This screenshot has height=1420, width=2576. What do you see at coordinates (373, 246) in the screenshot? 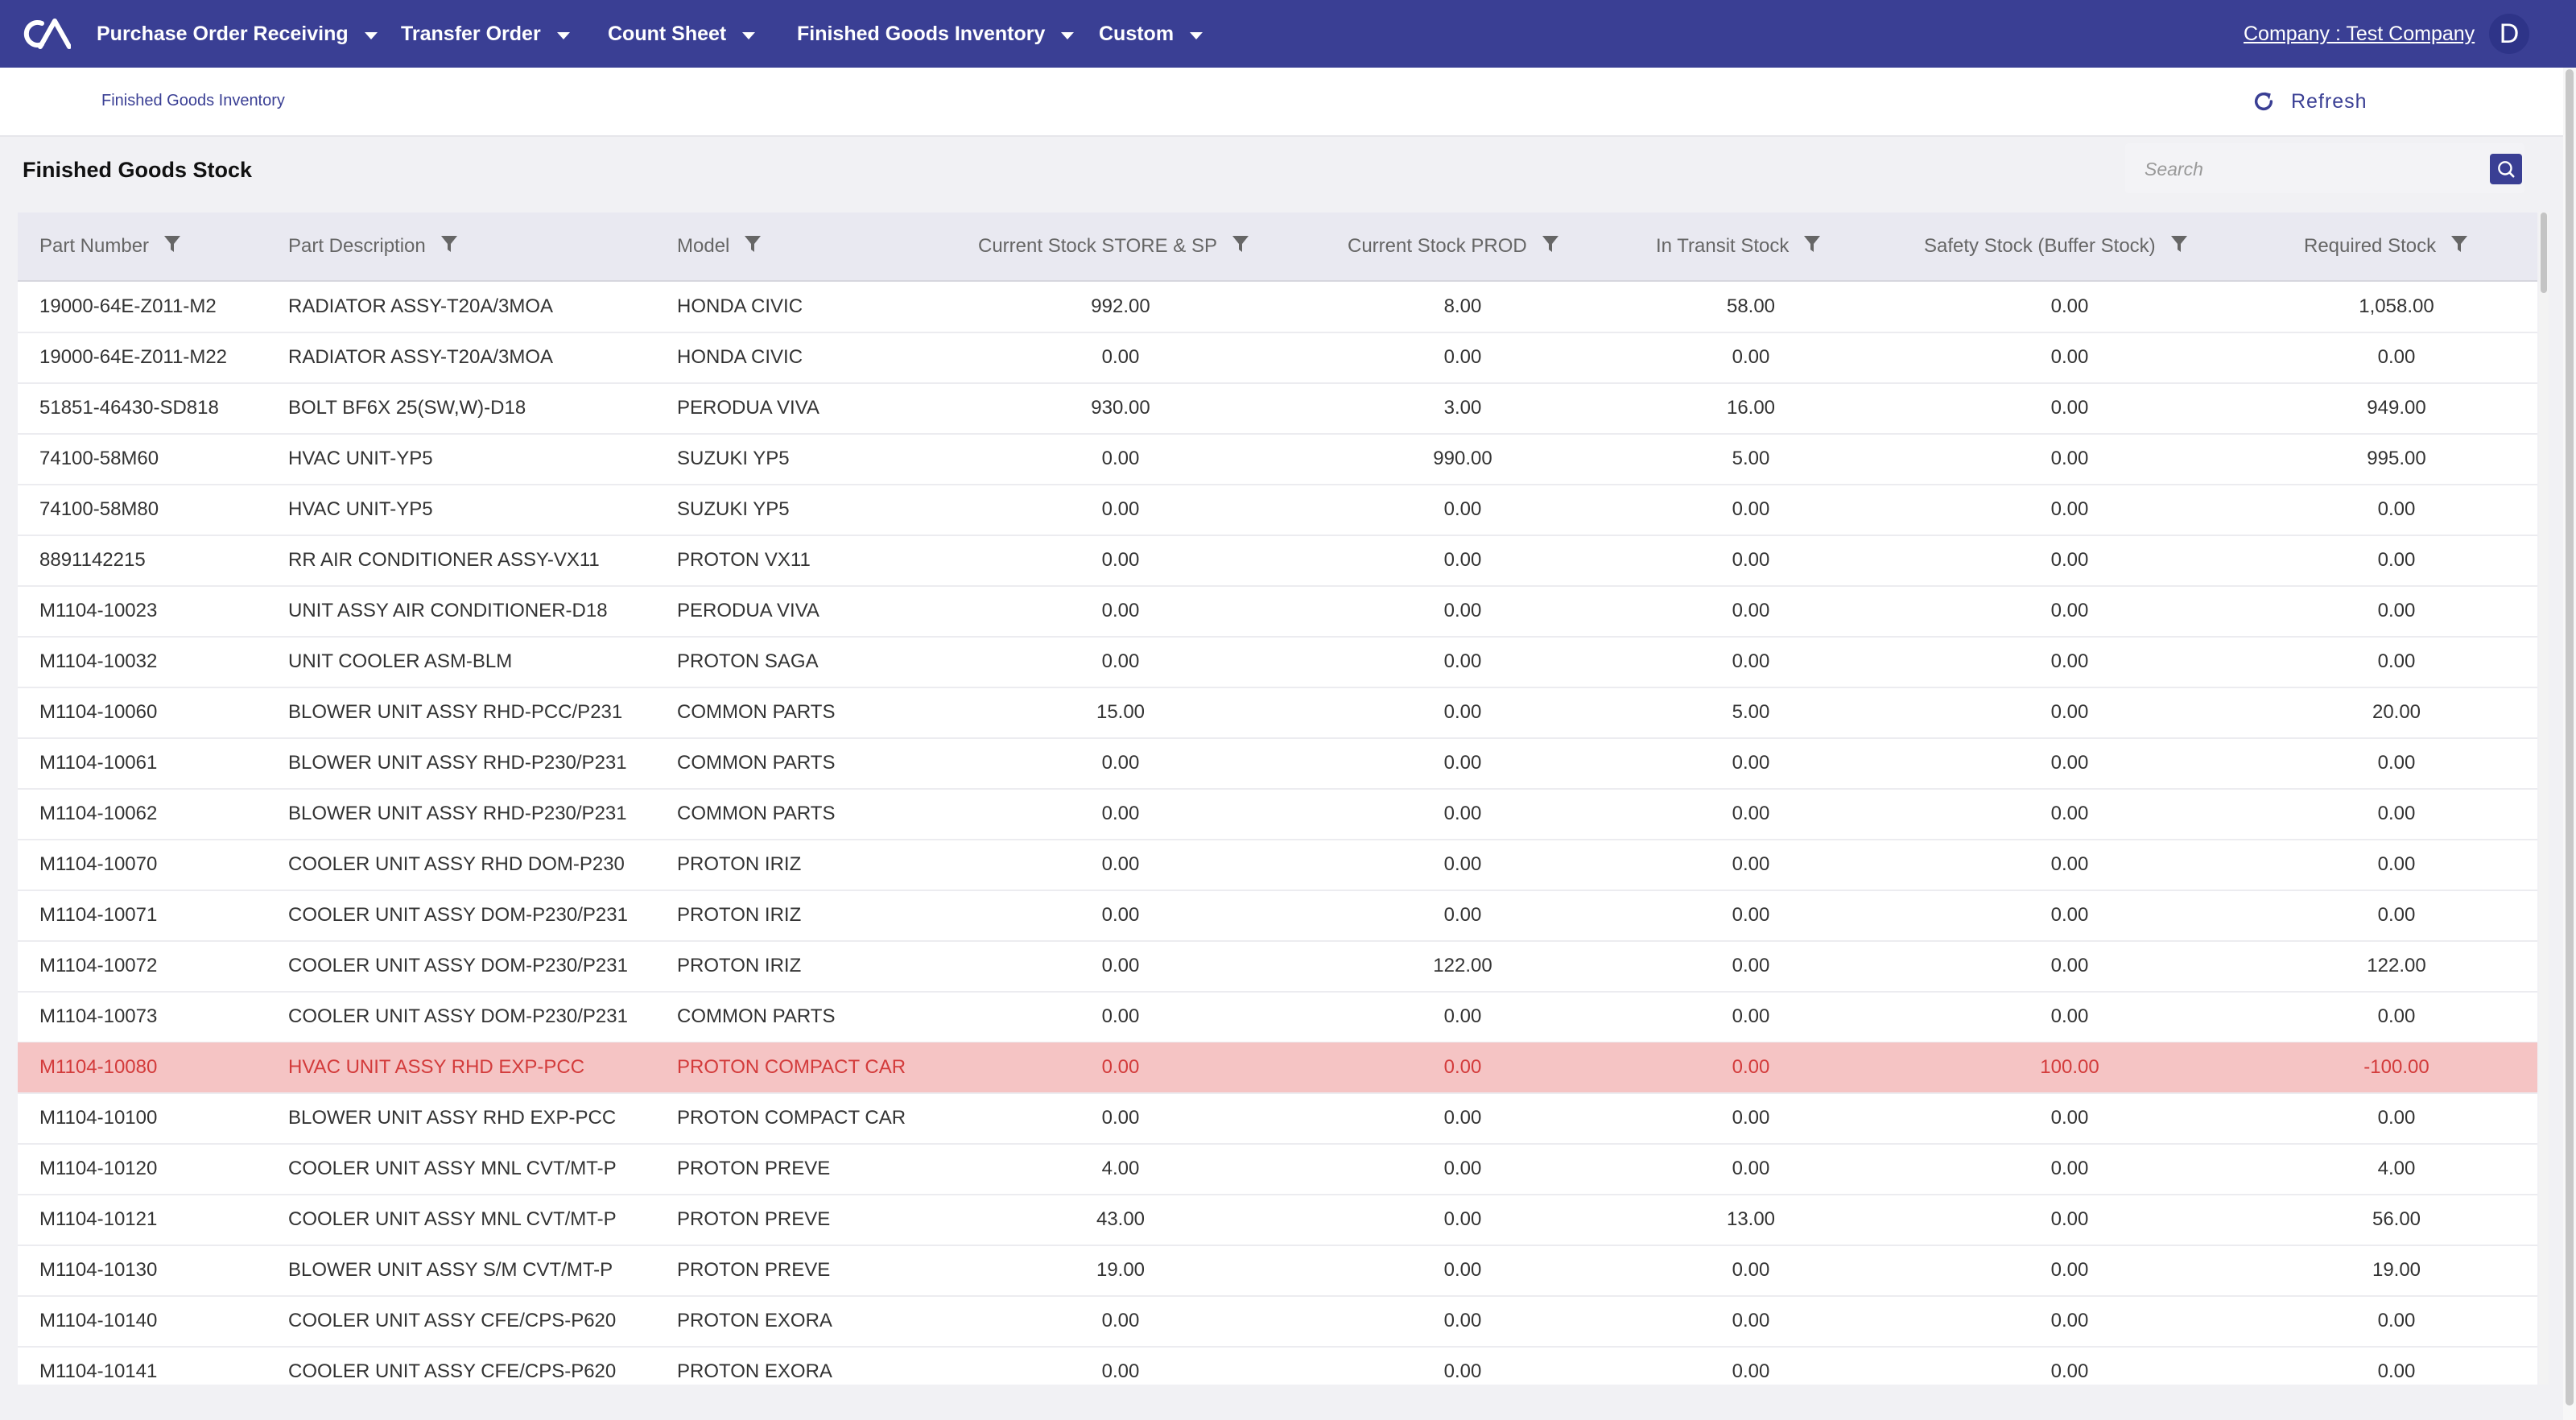
I see `column-header: Part Description` at bounding box center [373, 246].